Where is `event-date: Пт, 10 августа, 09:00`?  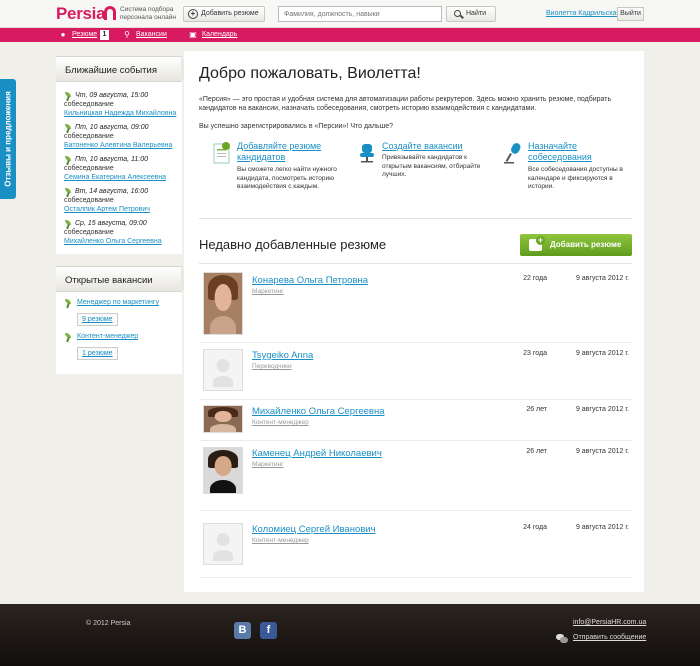
event-date: Пт, 10 августа, 09:00 is located at coordinates (112, 127).